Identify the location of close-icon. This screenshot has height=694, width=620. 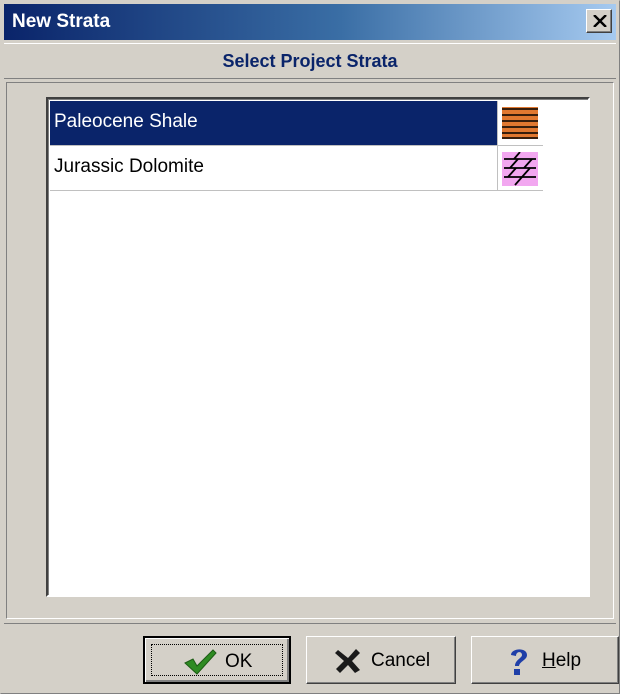
(600, 21).